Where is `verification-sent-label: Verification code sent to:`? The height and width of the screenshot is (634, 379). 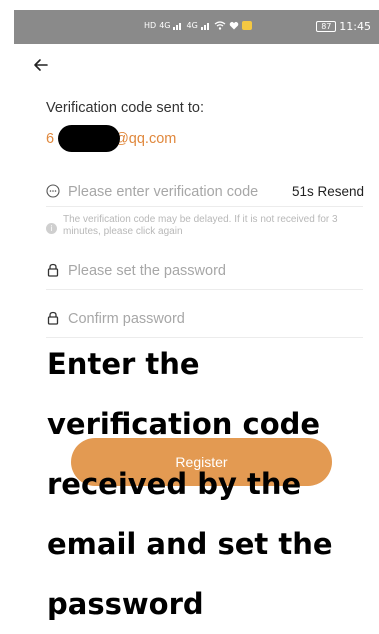 verification-sent-label: Verification code sent to: is located at coordinates (125, 108).